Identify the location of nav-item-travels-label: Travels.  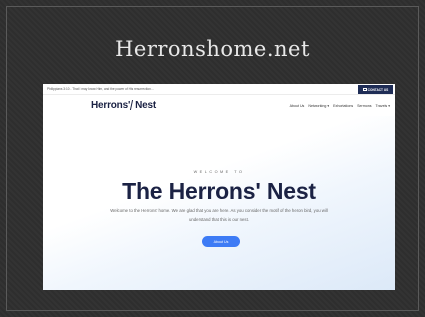
(381, 106).